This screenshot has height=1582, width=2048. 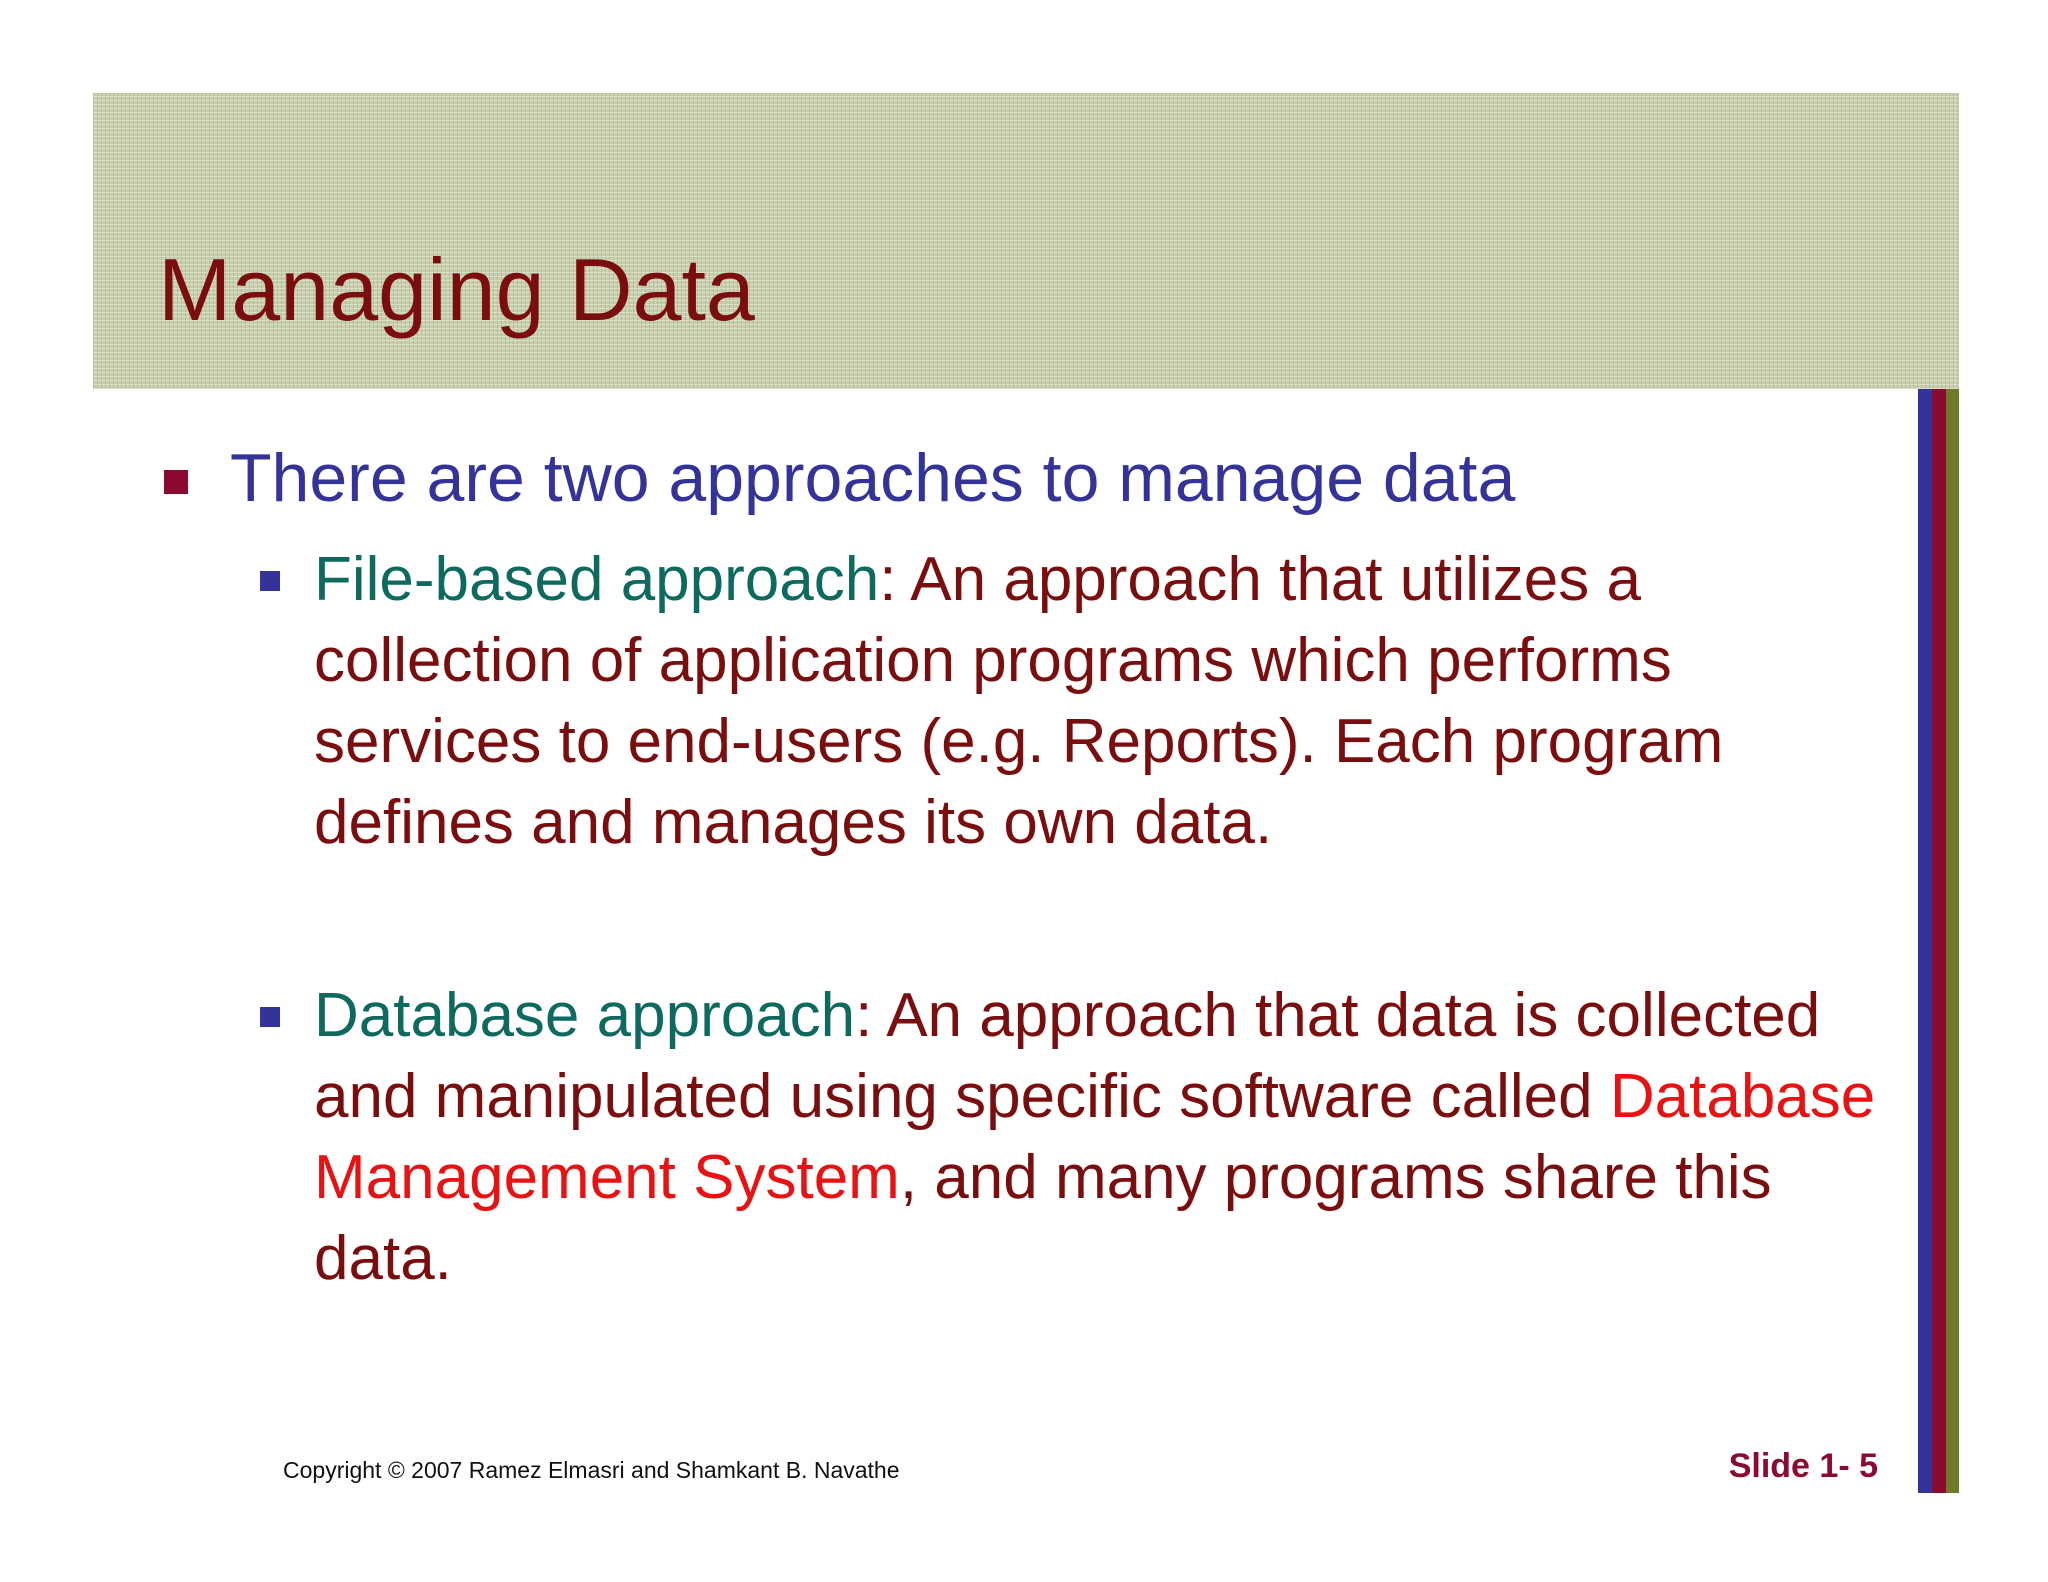 I want to click on slide-number: Slide 1- 5, so click(x=1803, y=1466).